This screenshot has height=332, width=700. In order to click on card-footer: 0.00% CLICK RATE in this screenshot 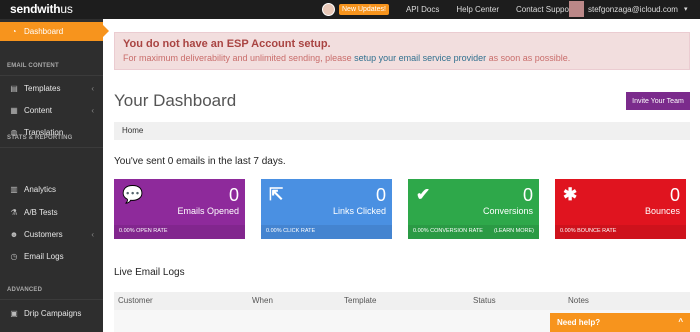, I will do `click(326, 232)`.